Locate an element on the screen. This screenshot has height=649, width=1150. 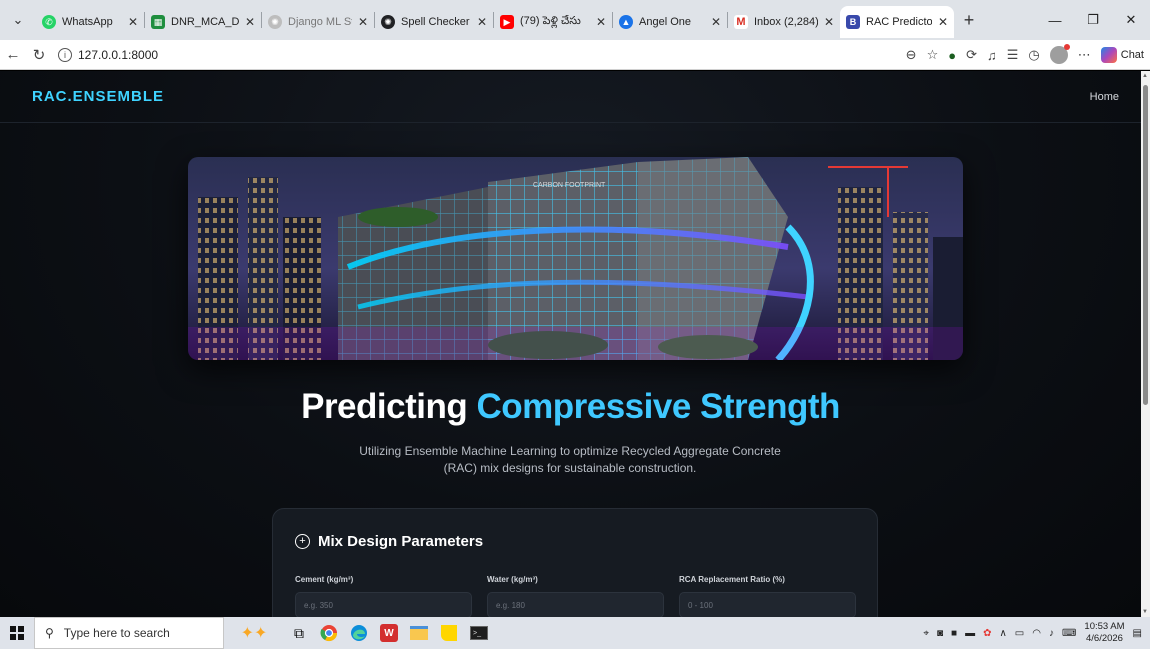
chevron-up-icon: ∧ is located at coordinates (1002, 633).